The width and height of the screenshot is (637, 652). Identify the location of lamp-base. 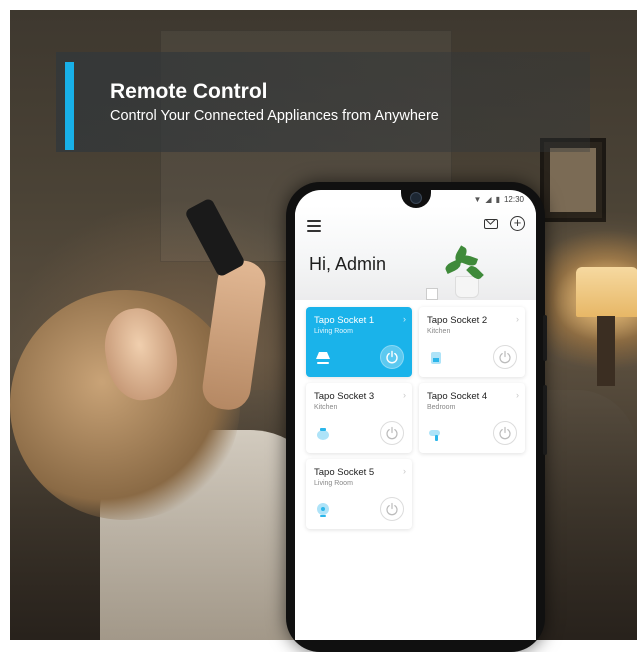
(606, 351).